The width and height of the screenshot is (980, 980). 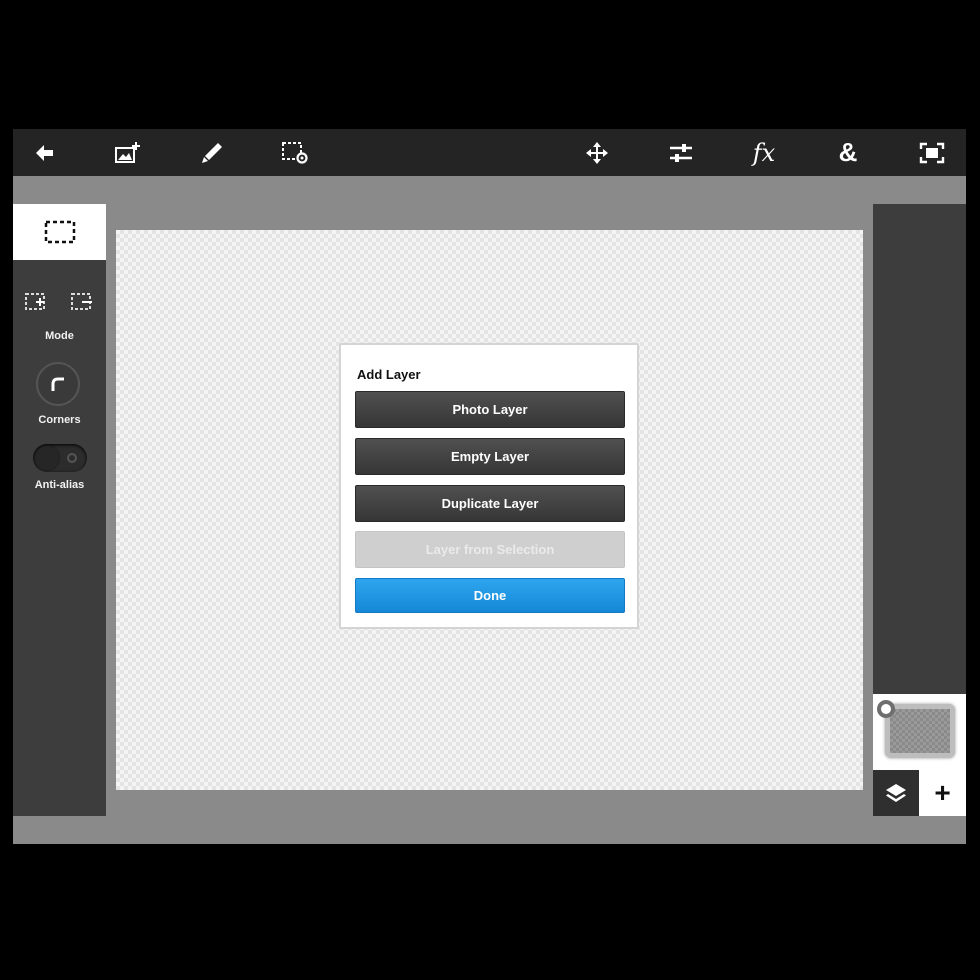 What do you see at coordinates (490, 456) in the screenshot?
I see `empty-layer-button: Empty Layer` at bounding box center [490, 456].